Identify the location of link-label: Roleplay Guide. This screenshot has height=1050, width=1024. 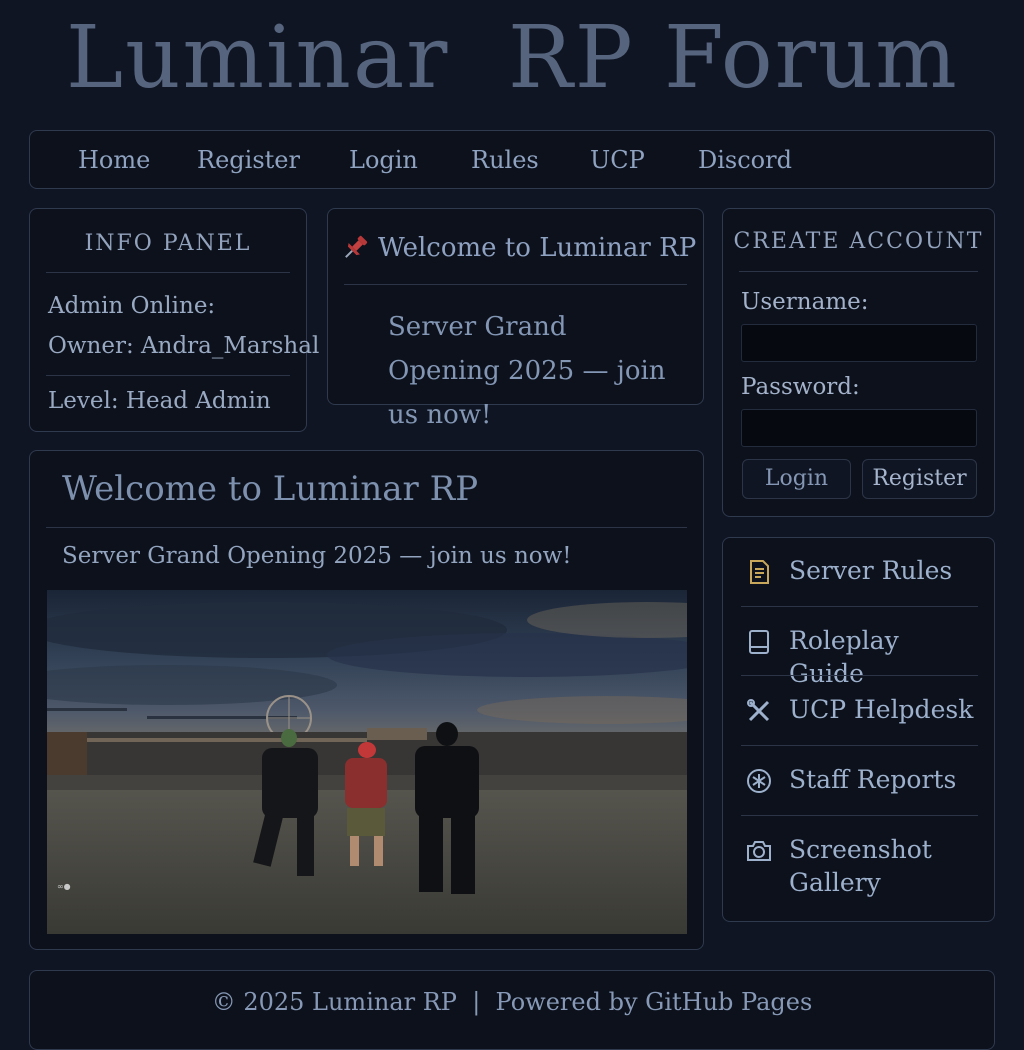
(844, 657).